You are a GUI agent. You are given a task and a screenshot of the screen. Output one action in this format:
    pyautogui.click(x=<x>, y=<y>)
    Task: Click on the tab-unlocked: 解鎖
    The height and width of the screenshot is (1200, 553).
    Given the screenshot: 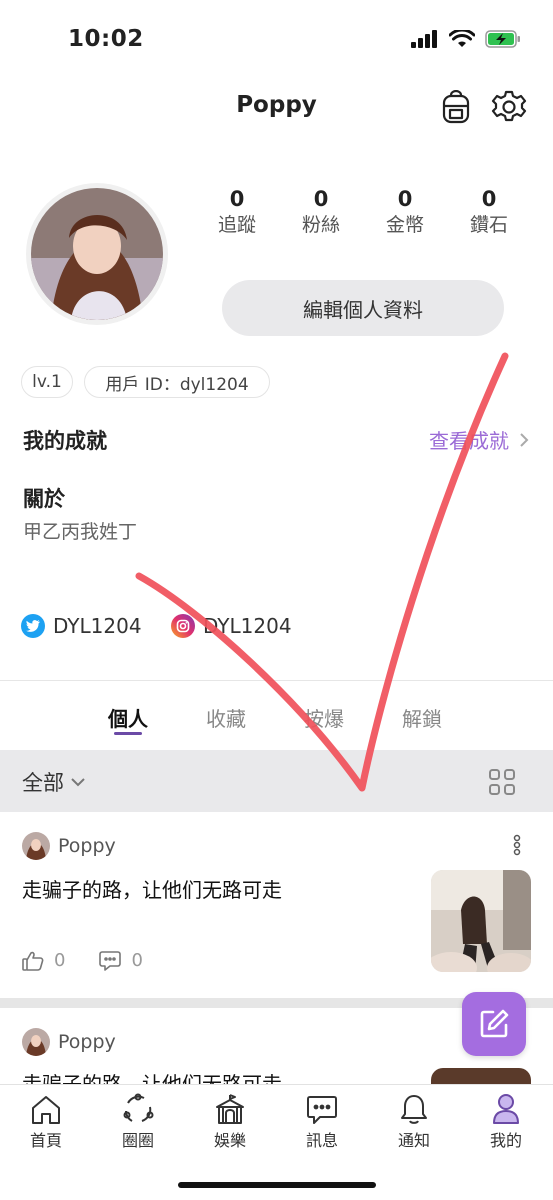 What is the action you would take?
    pyautogui.click(x=422, y=717)
    